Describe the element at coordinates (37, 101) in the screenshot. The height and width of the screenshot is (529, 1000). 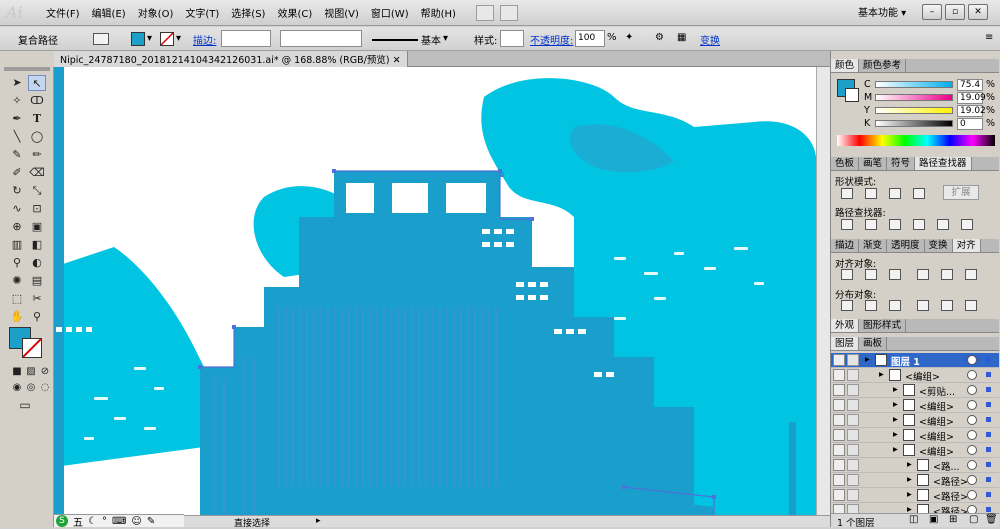
I see `lasso-icon: ↀ` at that location.